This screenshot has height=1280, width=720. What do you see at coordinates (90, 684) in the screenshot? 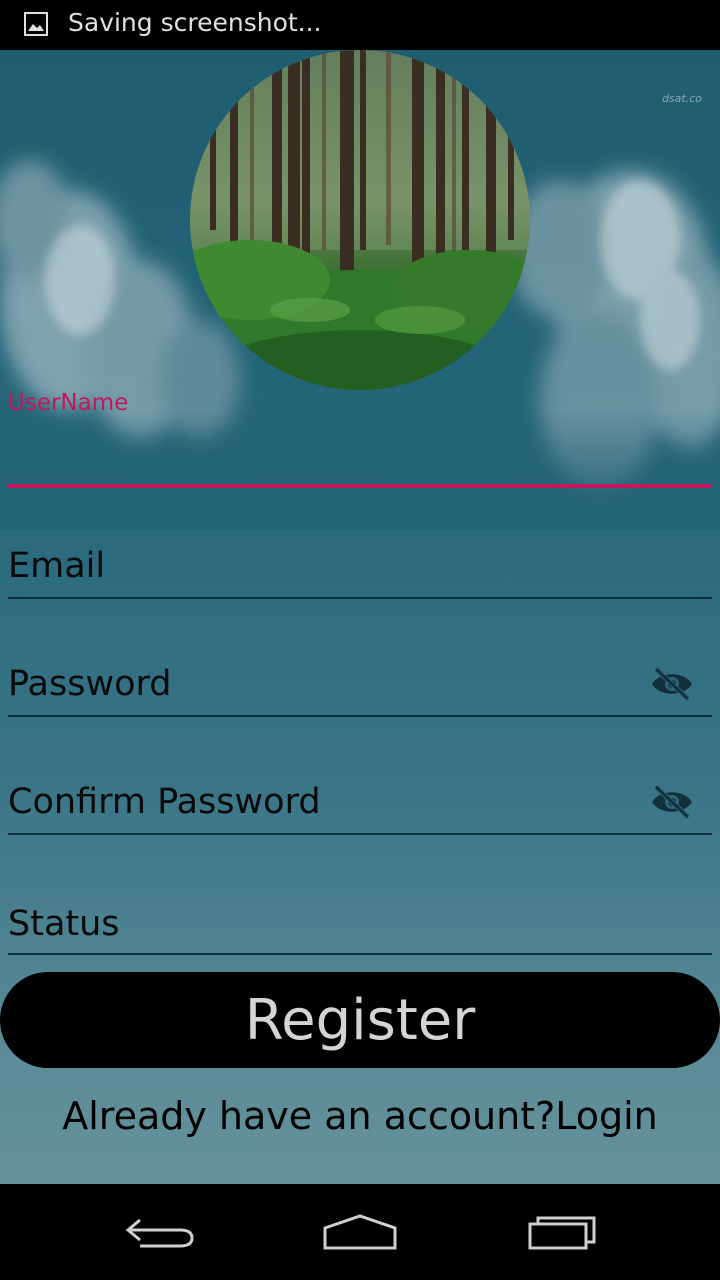
I see `password-label: Password` at bounding box center [90, 684].